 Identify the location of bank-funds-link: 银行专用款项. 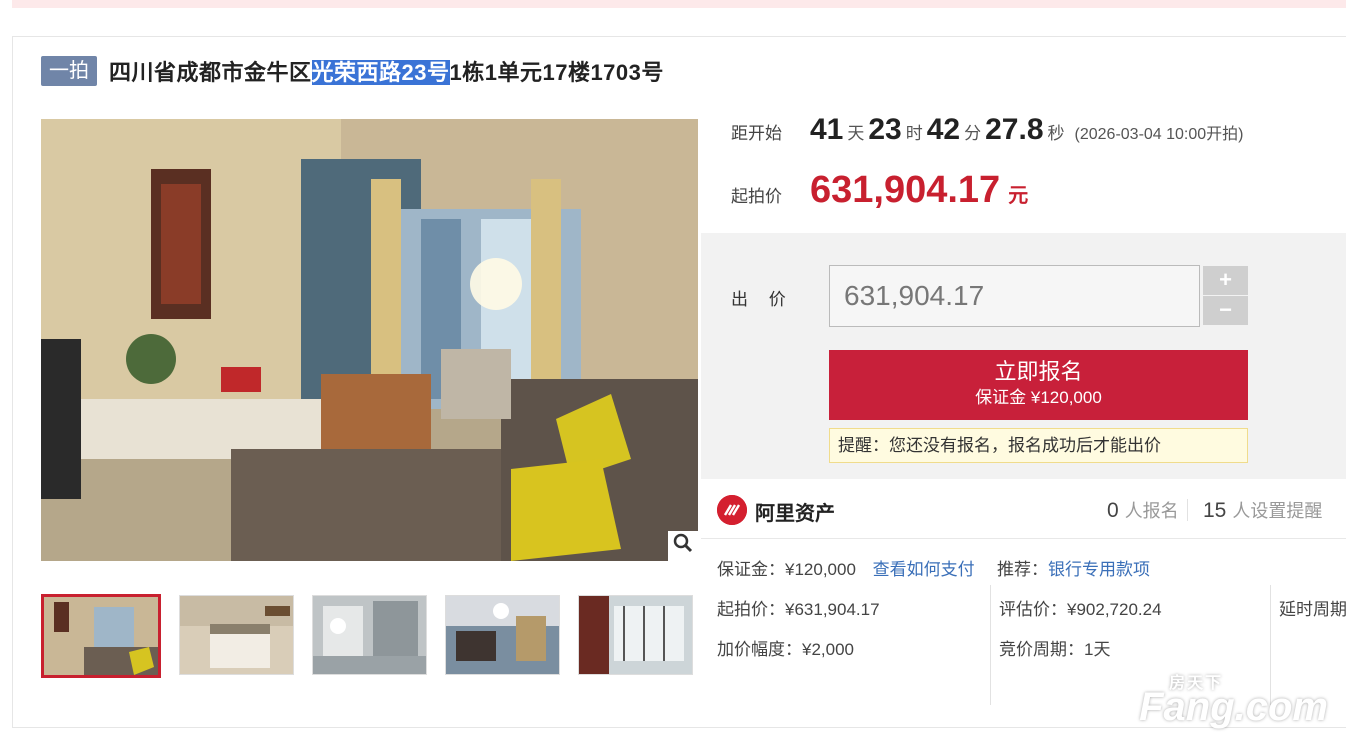
(1099, 569).